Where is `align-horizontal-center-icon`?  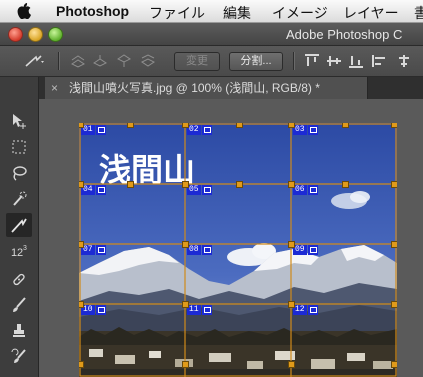 align-horizontal-center-icon is located at coordinates (404, 61).